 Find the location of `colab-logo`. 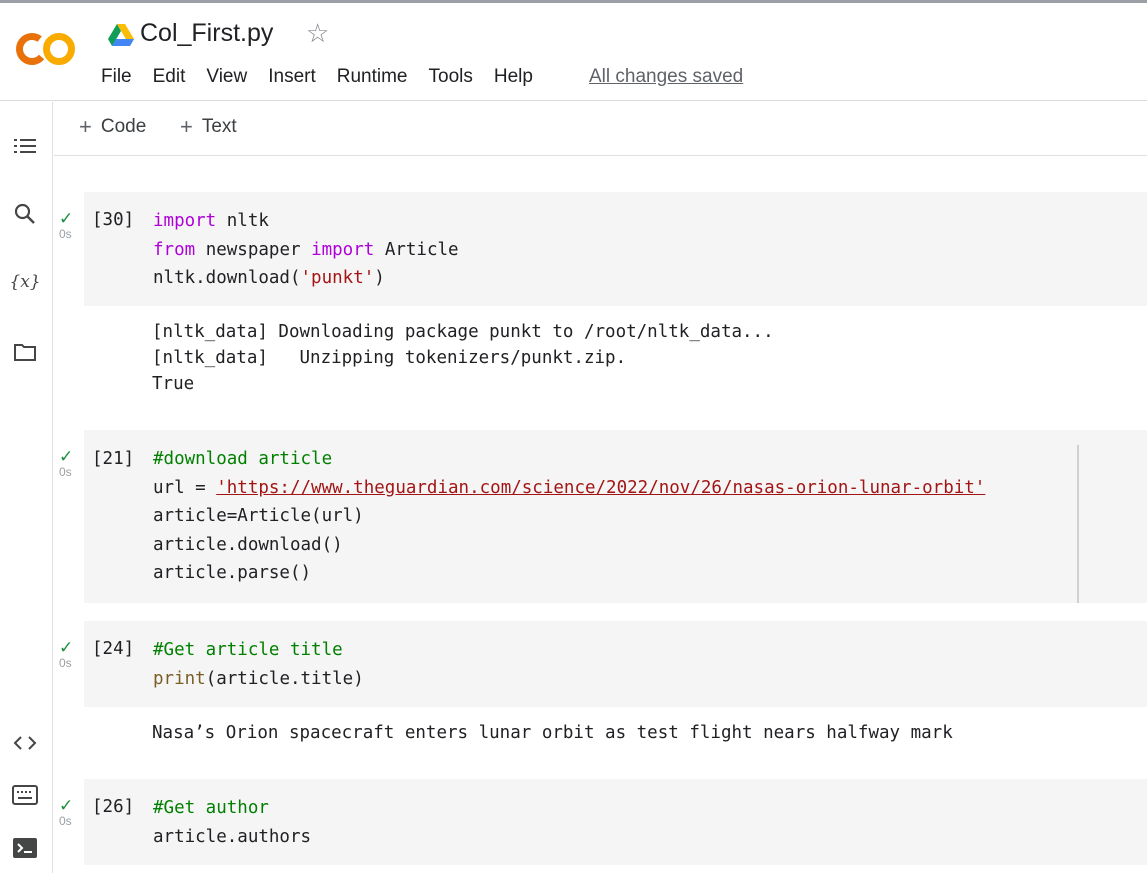

colab-logo is located at coordinates (46, 49).